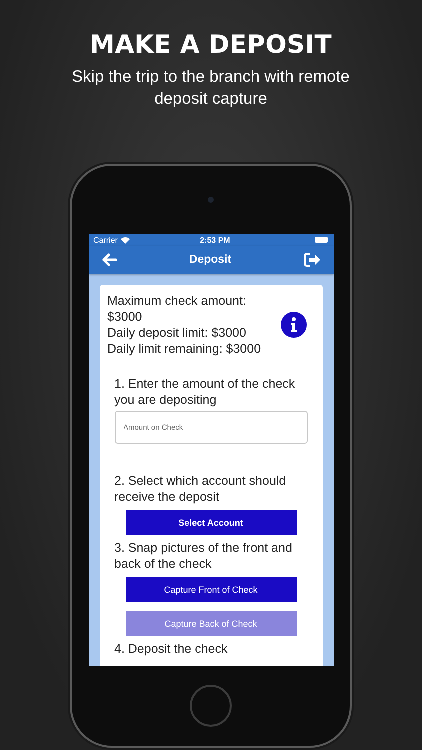  I want to click on step-instruction: 3. Snap pictures of the front and back of the check, so click(204, 556).